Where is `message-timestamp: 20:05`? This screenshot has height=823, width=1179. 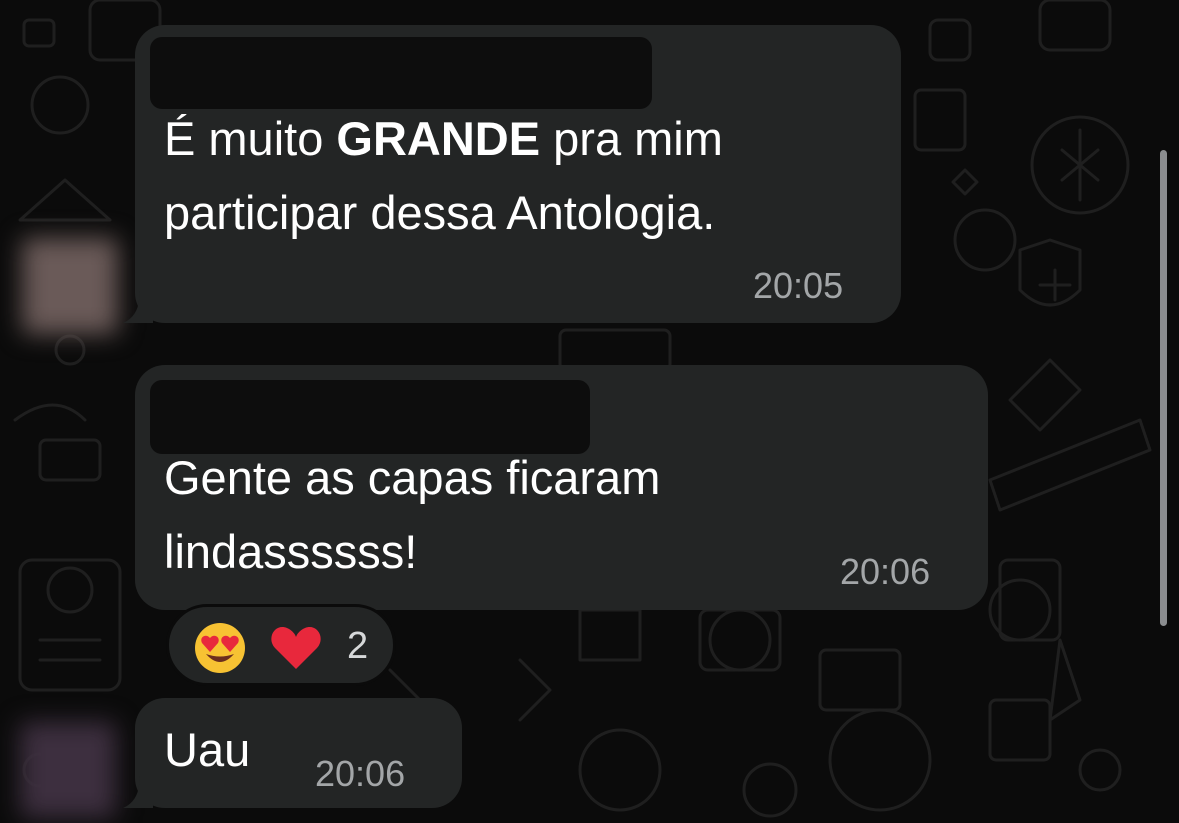
message-timestamp: 20:05 is located at coordinates (798, 285).